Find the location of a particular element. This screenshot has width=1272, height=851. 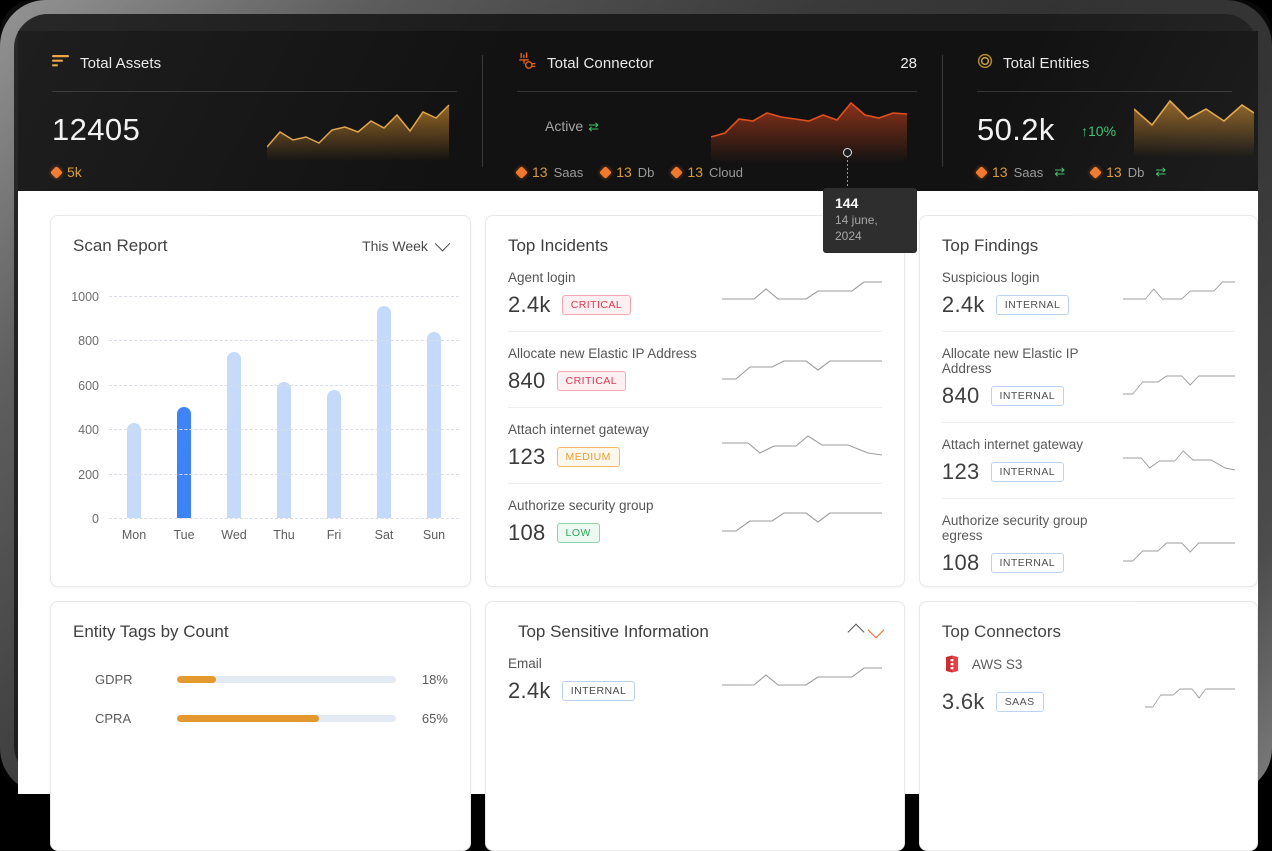

list-item: Attach internet gateway 123 INTERNAL is located at coordinates (1088, 461).